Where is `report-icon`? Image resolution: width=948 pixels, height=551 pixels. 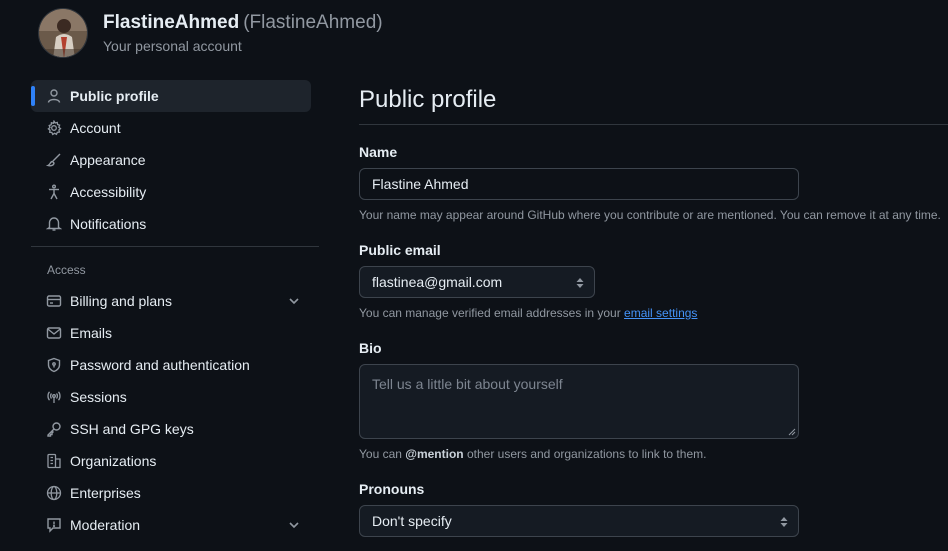 report-icon is located at coordinates (54, 525).